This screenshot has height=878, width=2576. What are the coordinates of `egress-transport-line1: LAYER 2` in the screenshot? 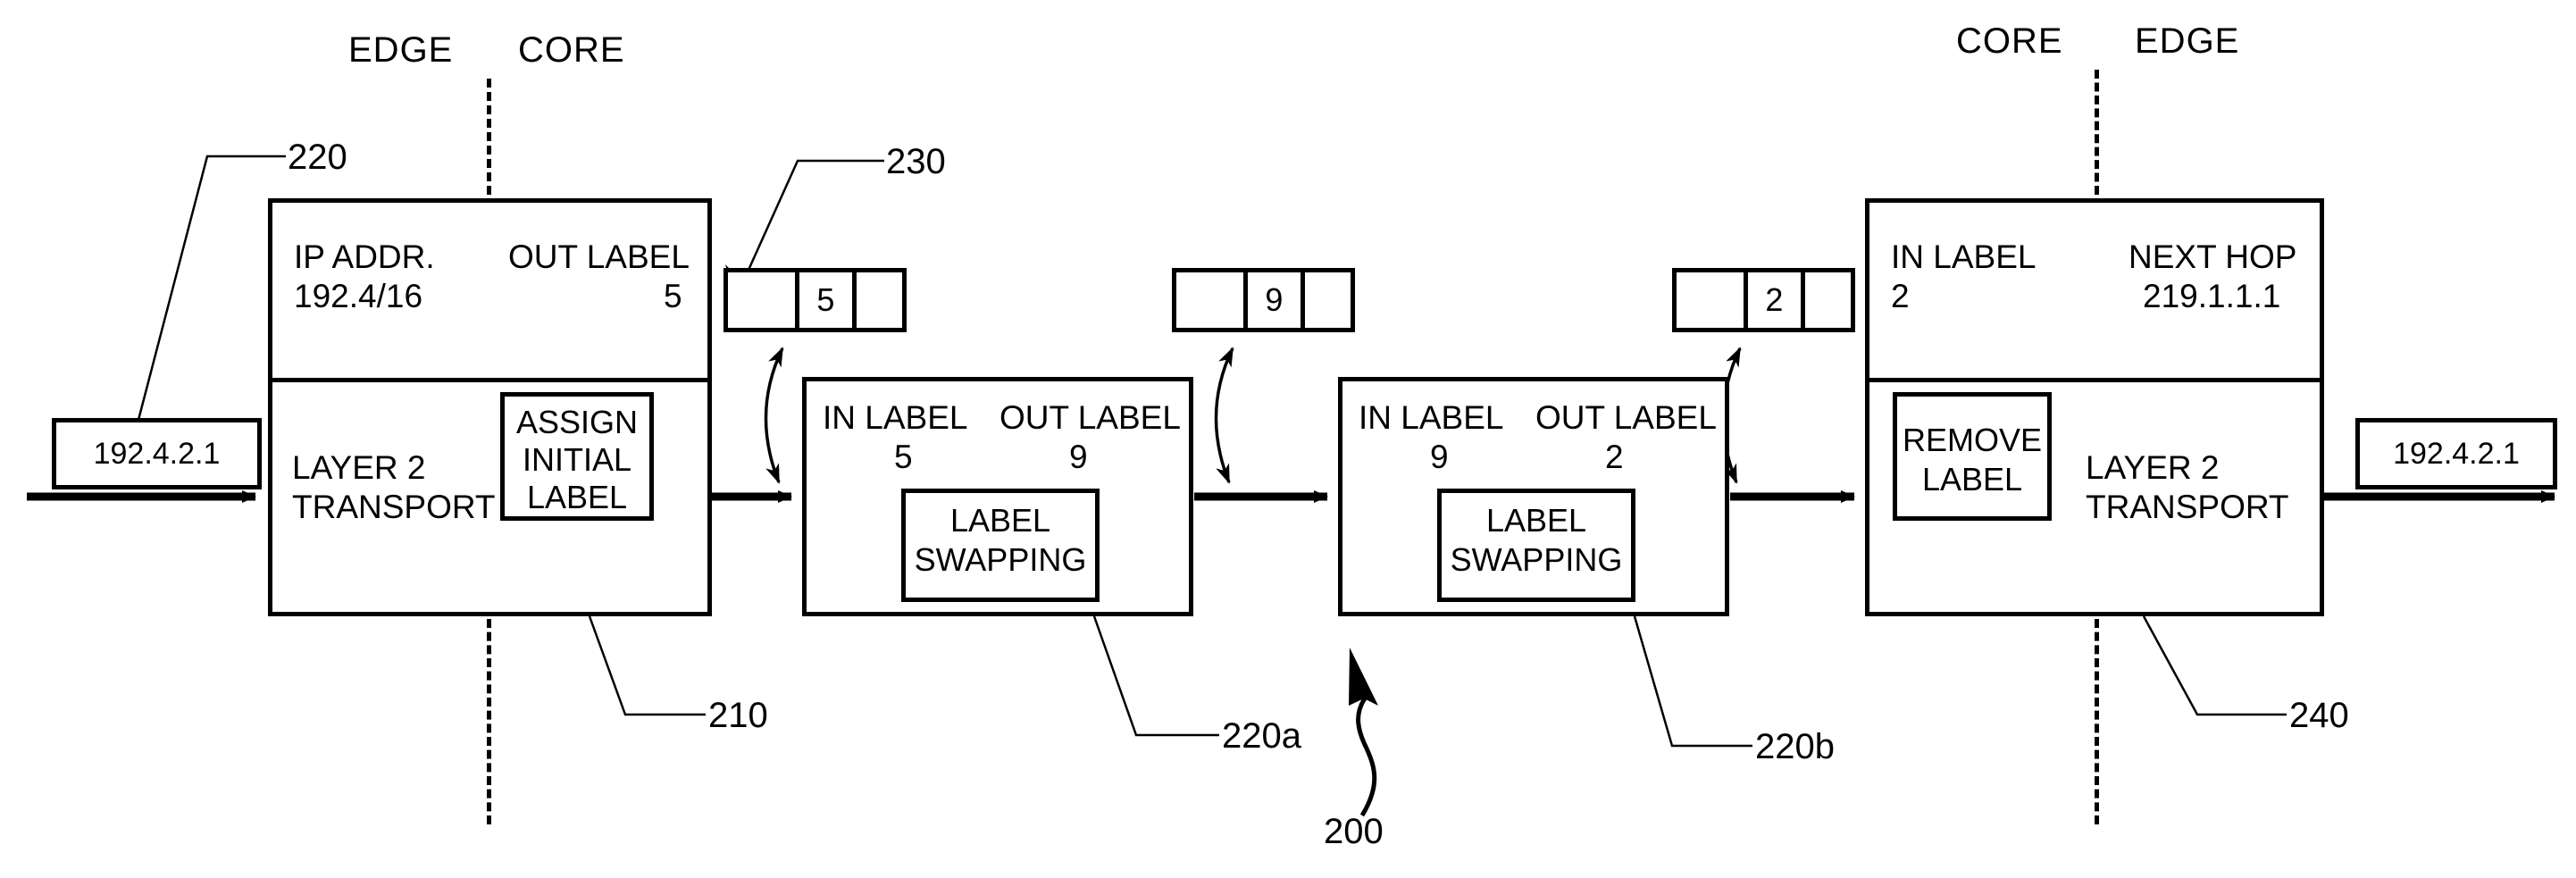 It's located at (2153, 467).